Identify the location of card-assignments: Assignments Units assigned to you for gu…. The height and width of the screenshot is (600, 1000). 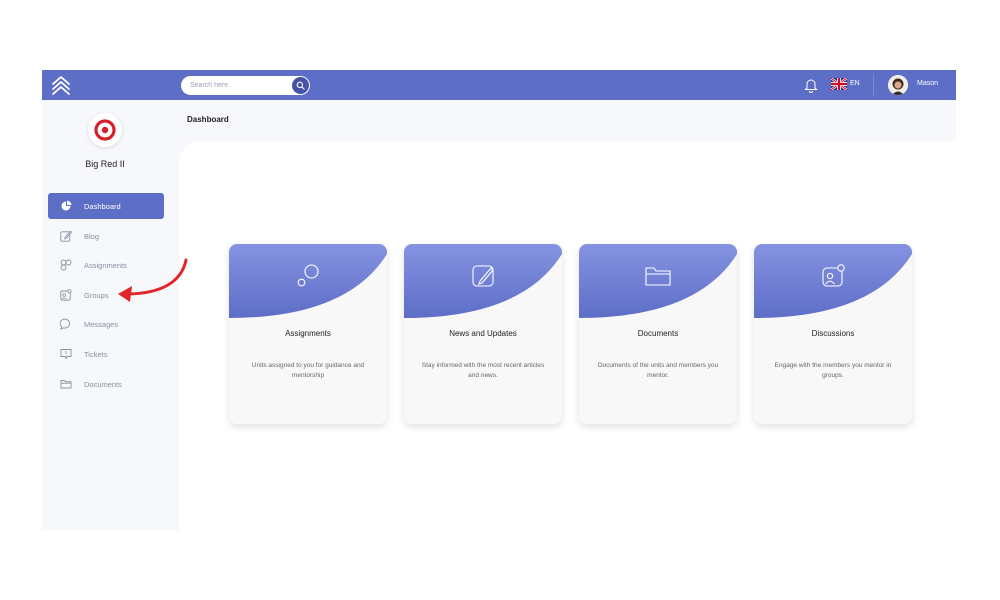
(308, 334).